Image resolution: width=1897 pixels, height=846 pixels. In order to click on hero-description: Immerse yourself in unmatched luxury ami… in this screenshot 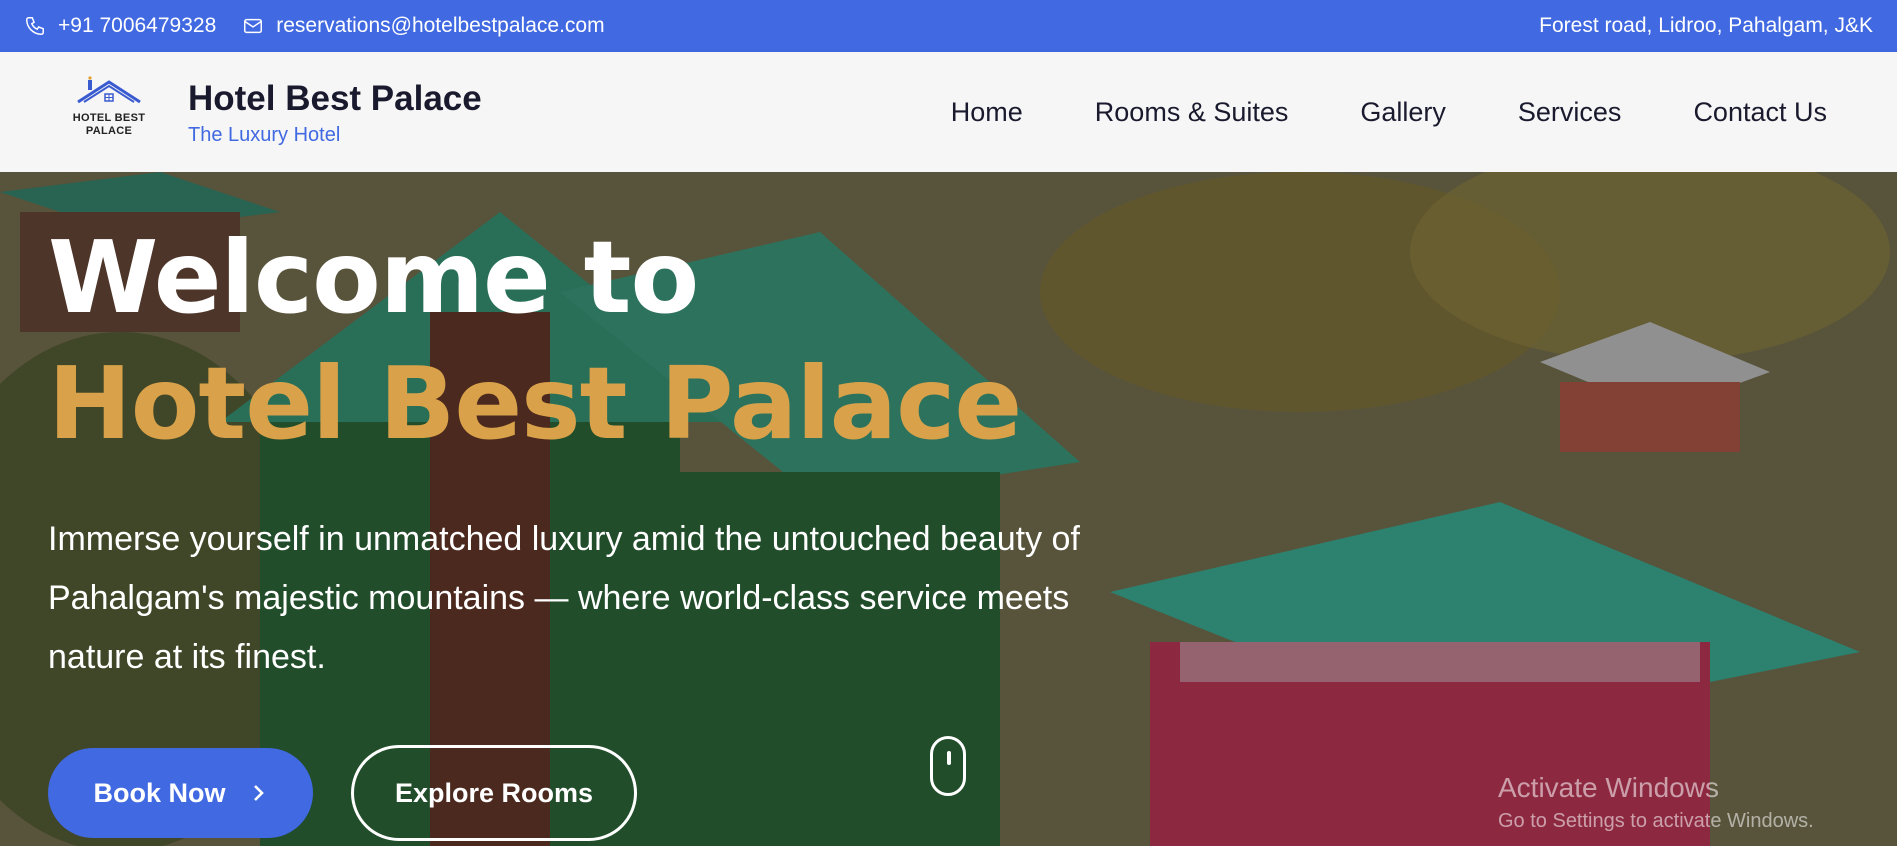, I will do `click(564, 598)`.